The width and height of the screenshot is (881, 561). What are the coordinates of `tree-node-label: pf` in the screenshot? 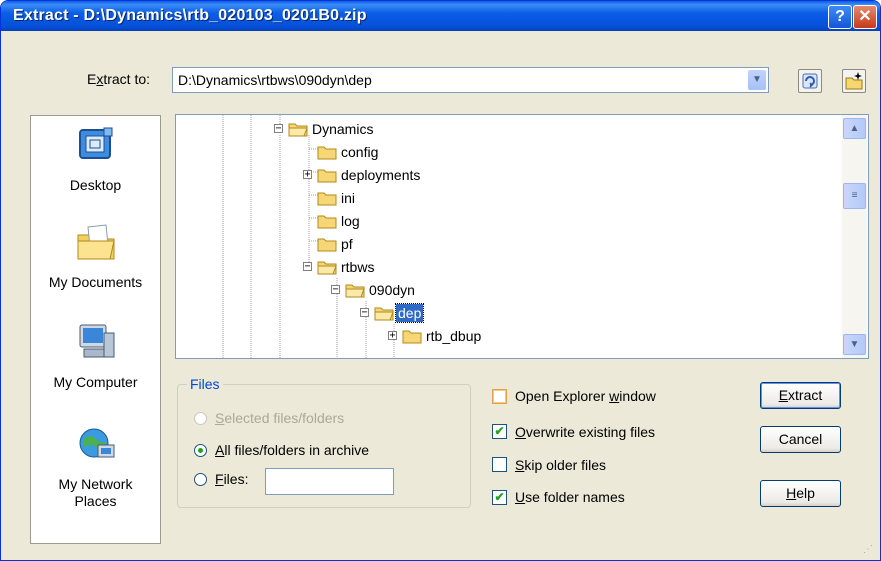 It's located at (347, 244).